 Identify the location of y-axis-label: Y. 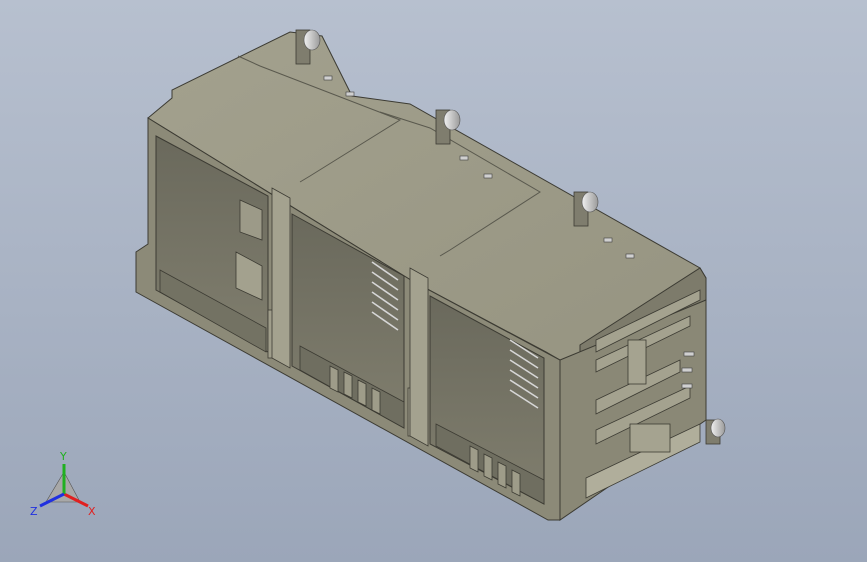
(63, 456).